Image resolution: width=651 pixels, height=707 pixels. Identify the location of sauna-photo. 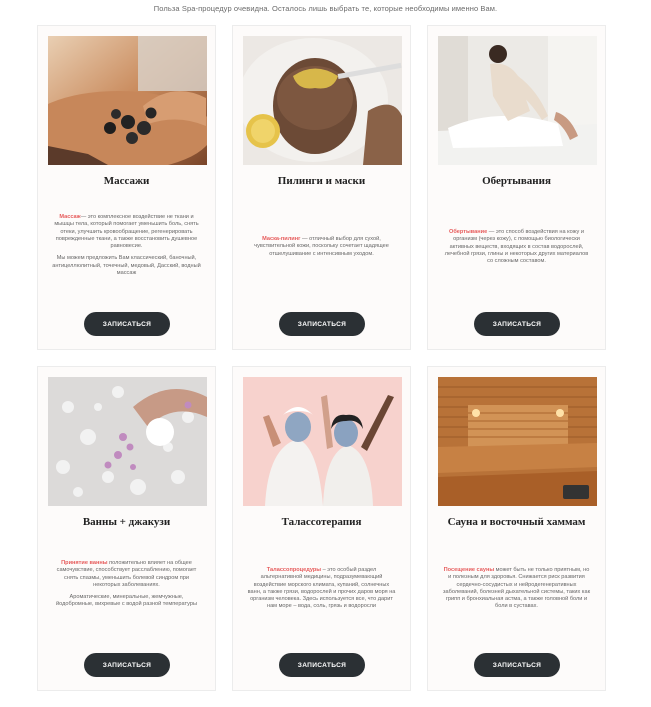
(517, 441).